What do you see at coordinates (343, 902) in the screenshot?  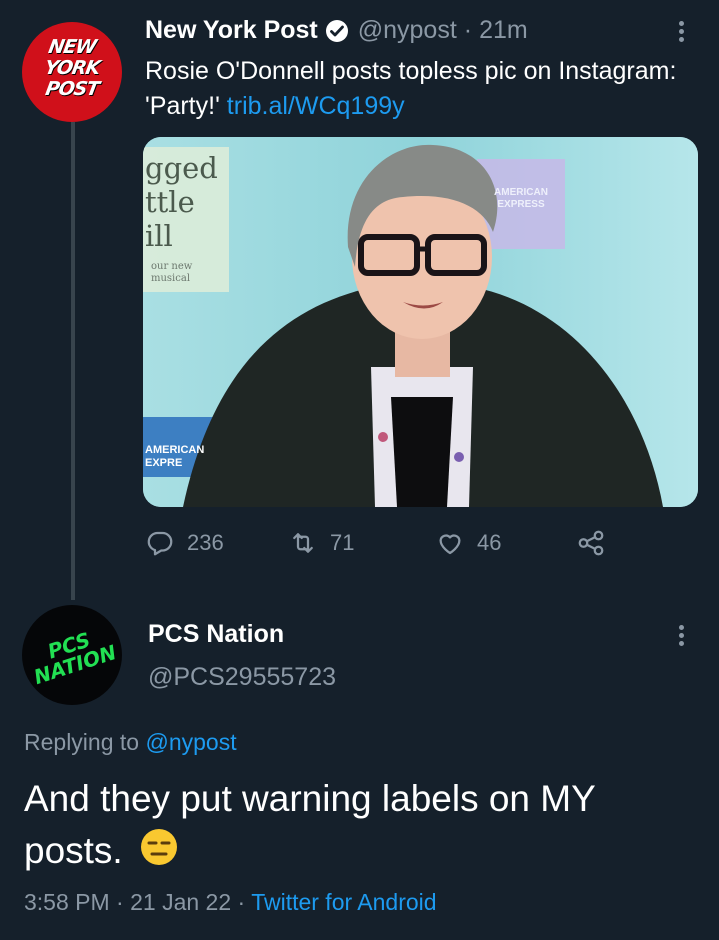 I see `tweet-source: Twitter for Android` at bounding box center [343, 902].